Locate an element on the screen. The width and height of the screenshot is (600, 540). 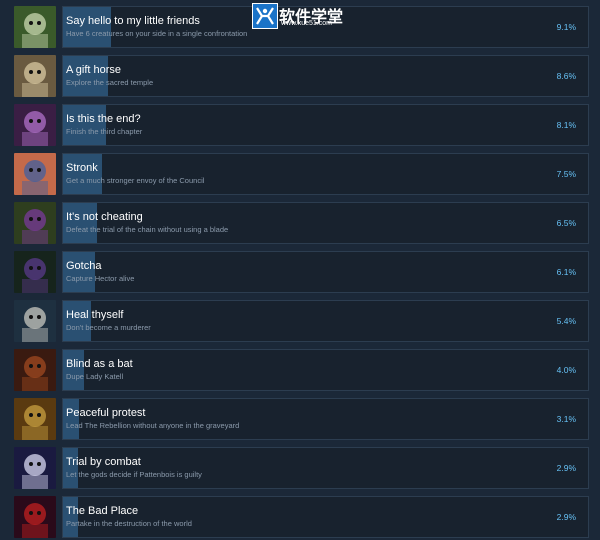
watermark: 软件学堂 www.xue51.com is located at coordinates (303, 16).